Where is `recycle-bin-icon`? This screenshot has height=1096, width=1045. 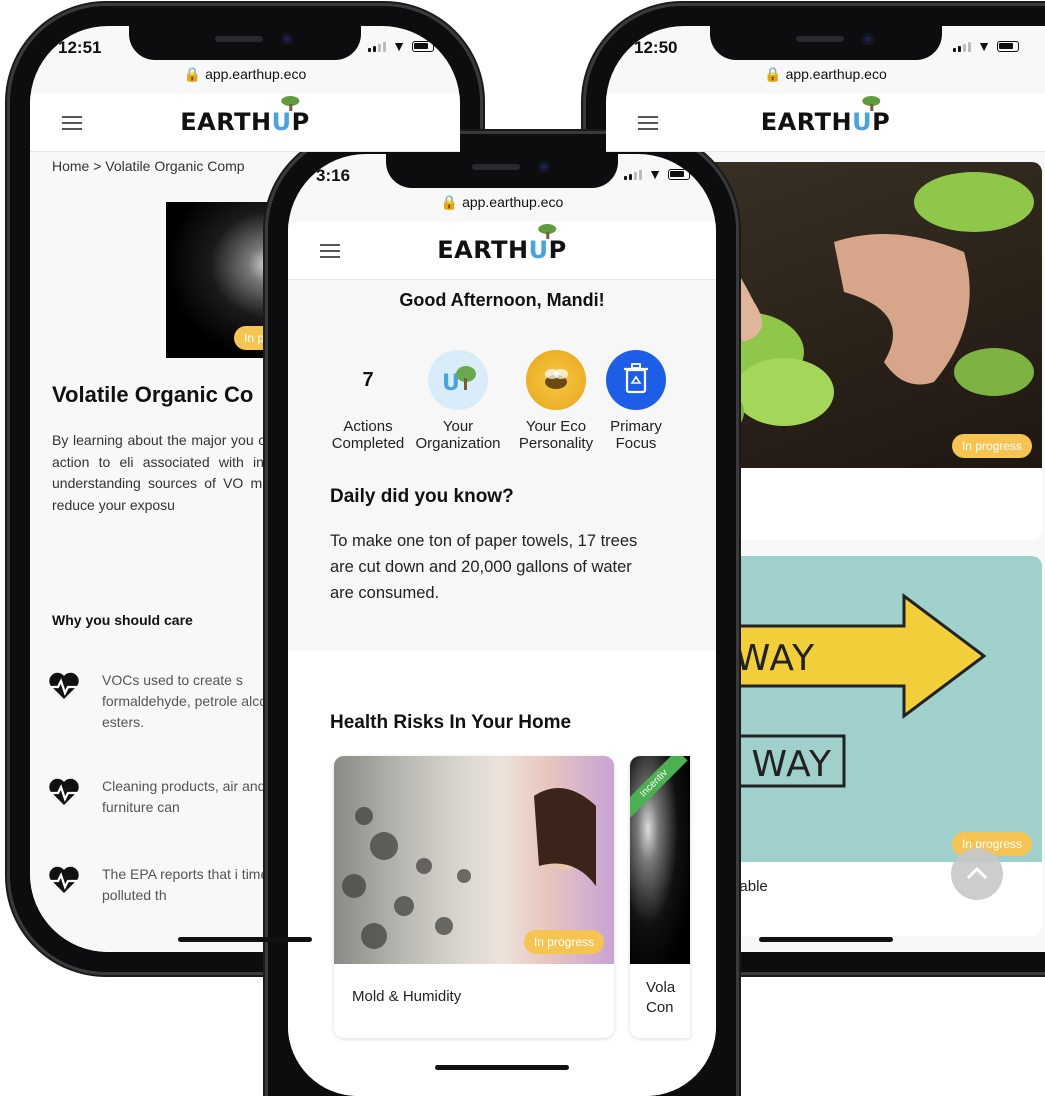
recycle-bin-icon is located at coordinates (636, 380).